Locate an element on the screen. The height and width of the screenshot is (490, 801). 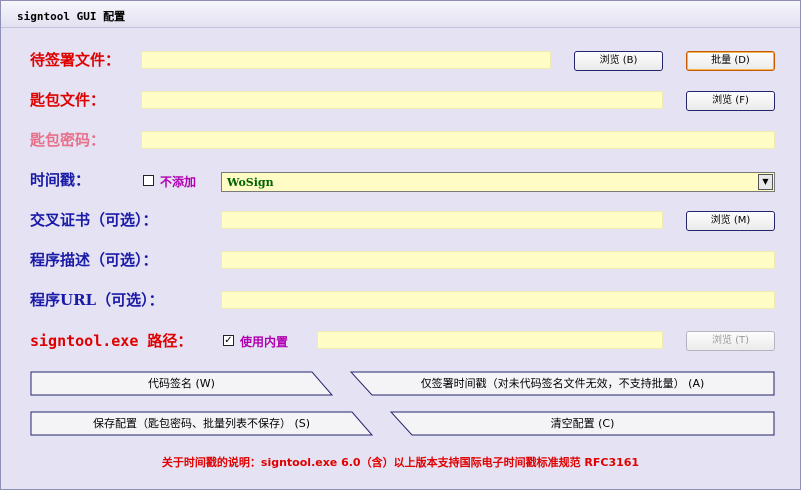
browse-signtool-button: 浏览 (T) is located at coordinates (730, 341).